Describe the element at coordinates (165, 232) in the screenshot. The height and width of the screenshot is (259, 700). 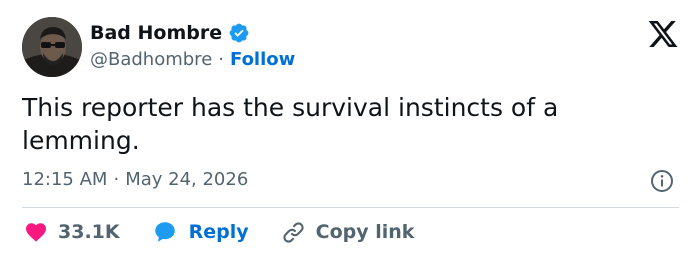
I see `reply-bubble-icon` at that location.